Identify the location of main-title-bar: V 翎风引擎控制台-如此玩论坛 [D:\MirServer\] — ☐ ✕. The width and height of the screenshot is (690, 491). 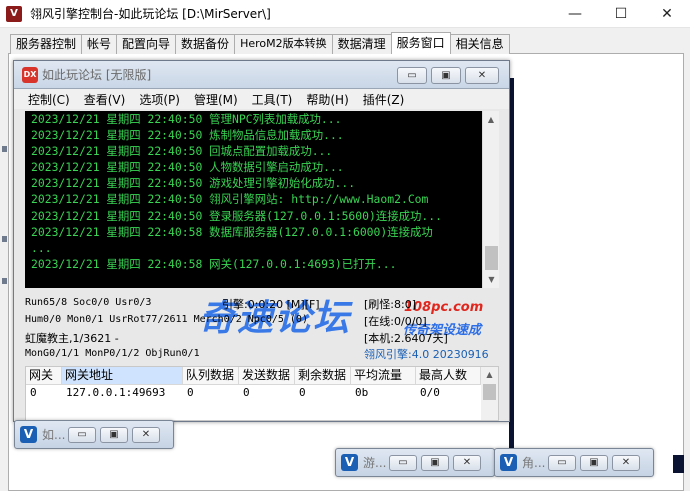
(345, 14).